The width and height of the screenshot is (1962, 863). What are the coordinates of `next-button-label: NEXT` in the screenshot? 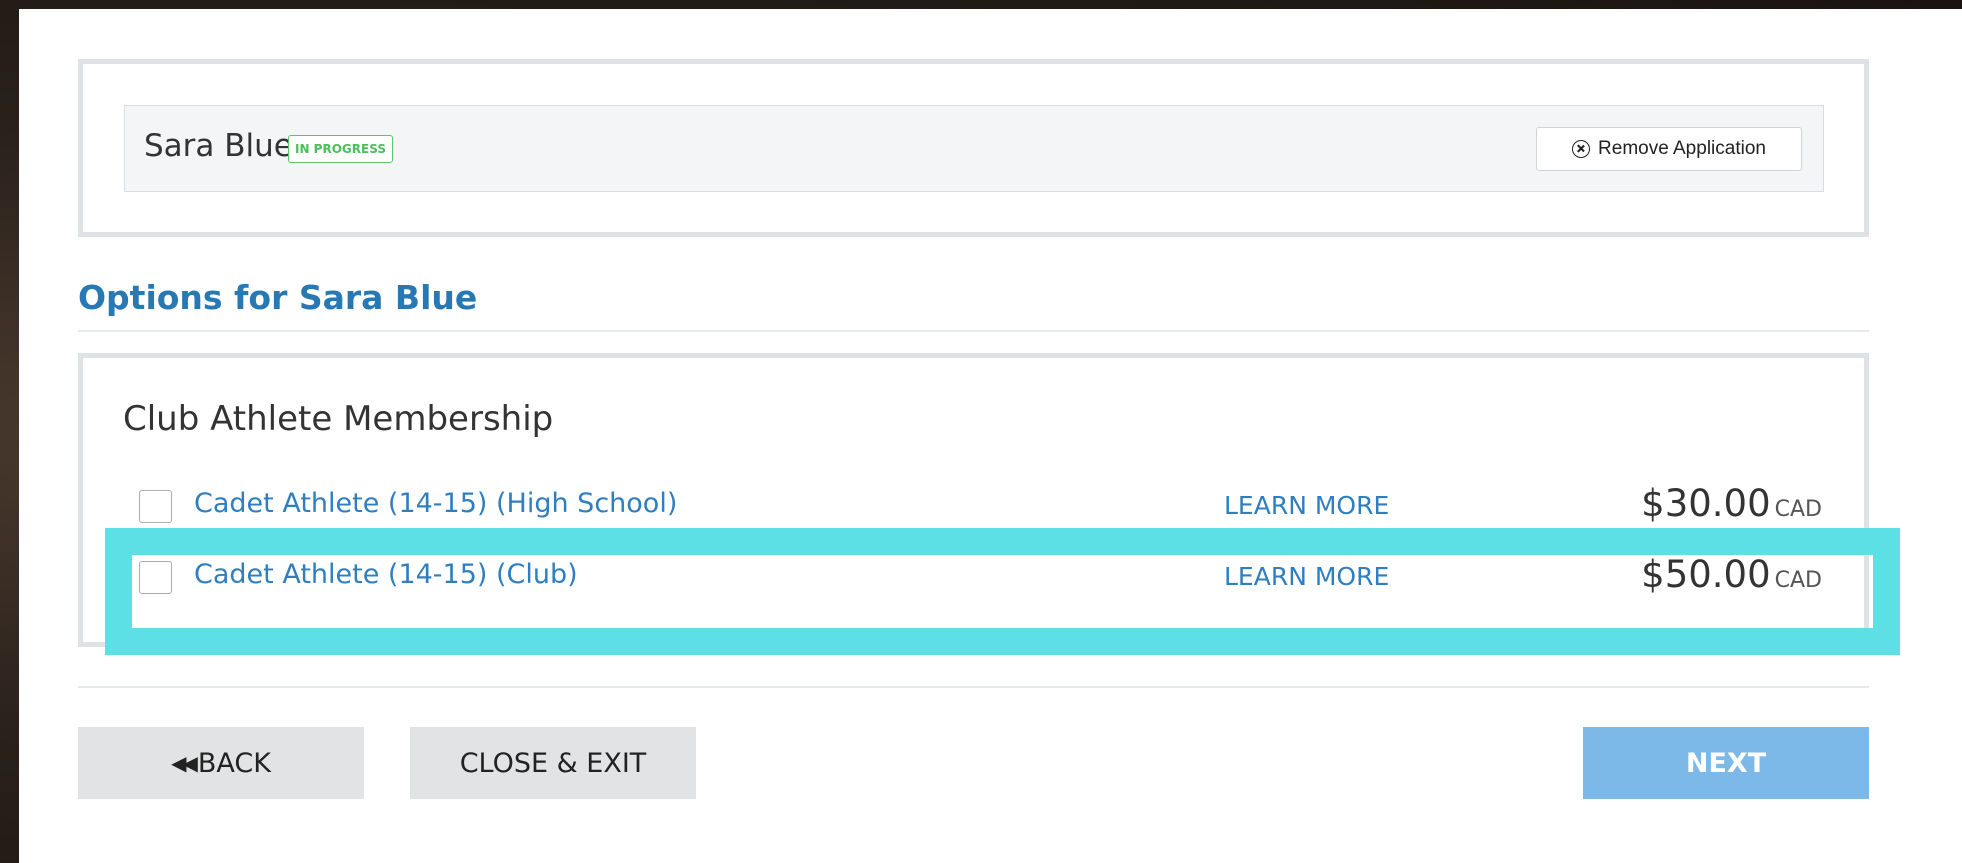 It's located at (1726, 763).